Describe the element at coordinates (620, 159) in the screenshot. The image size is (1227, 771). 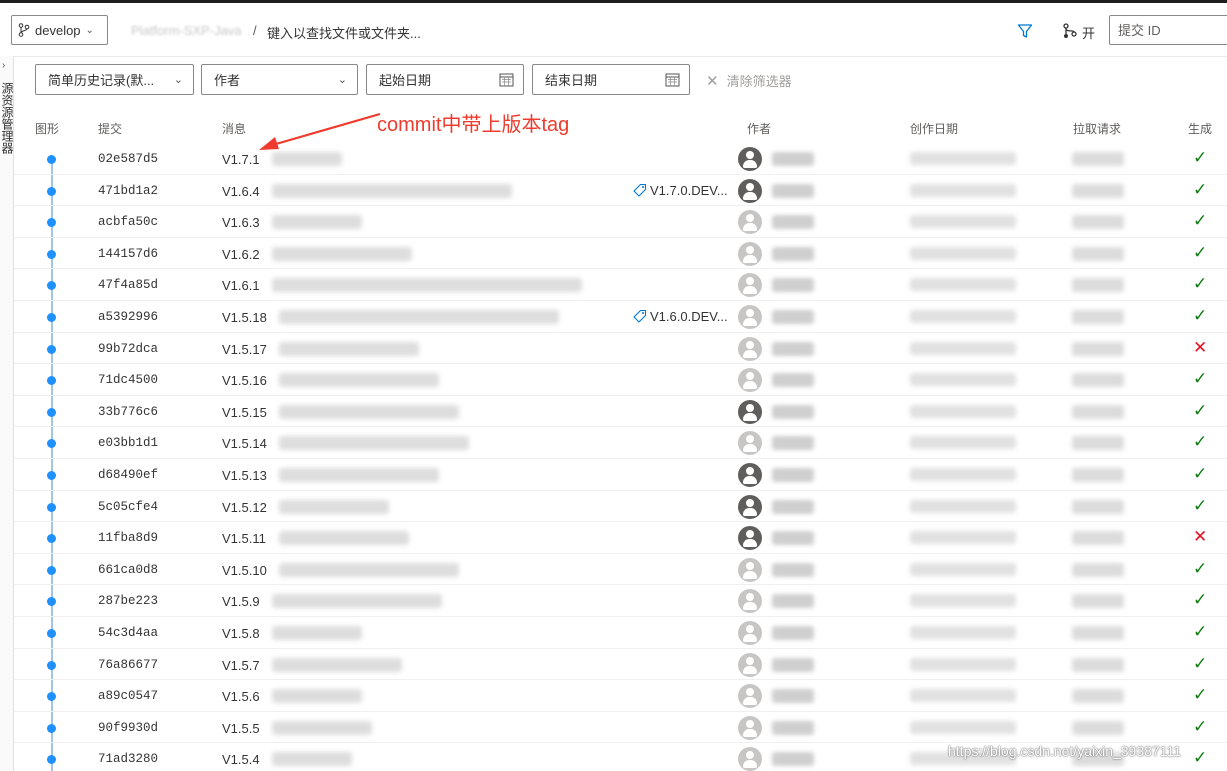
I see `table-row: 02e587d5 V1.7.1 ✓` at that location.